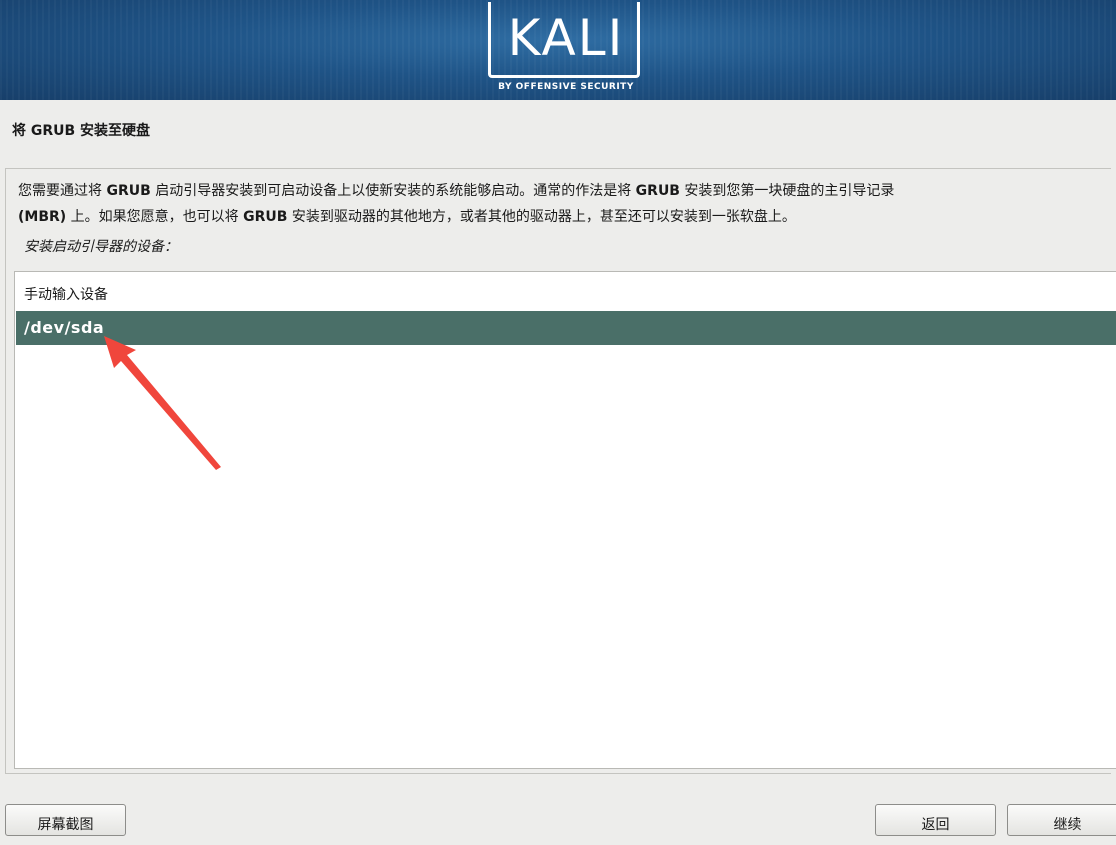 The width and height of the screenshot is (1116, 845). I want to click on kali-logo: KALI BY OFFENSIVE SECURITY, so click(566, 50).